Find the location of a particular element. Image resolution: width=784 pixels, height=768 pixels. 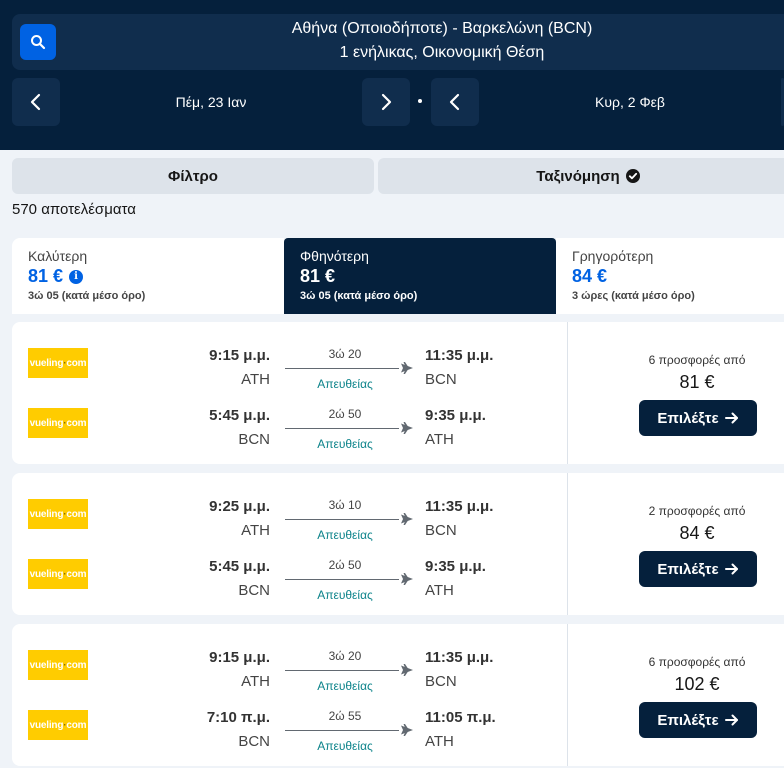

date-separator is located at coordinates (420, 101).